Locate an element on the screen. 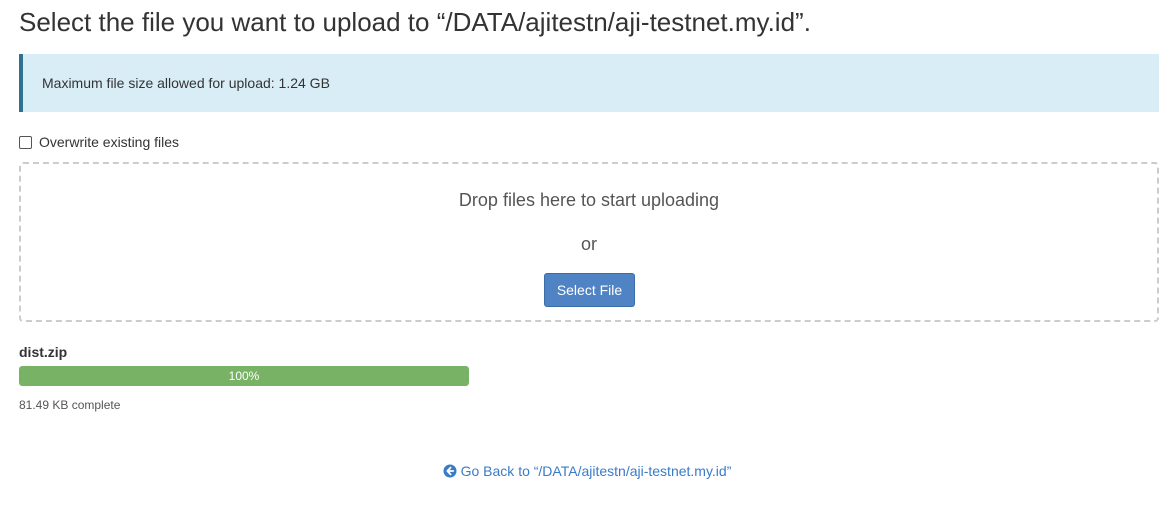  uploaded-file-name: dist.zip is located at coordinates (43, 352).